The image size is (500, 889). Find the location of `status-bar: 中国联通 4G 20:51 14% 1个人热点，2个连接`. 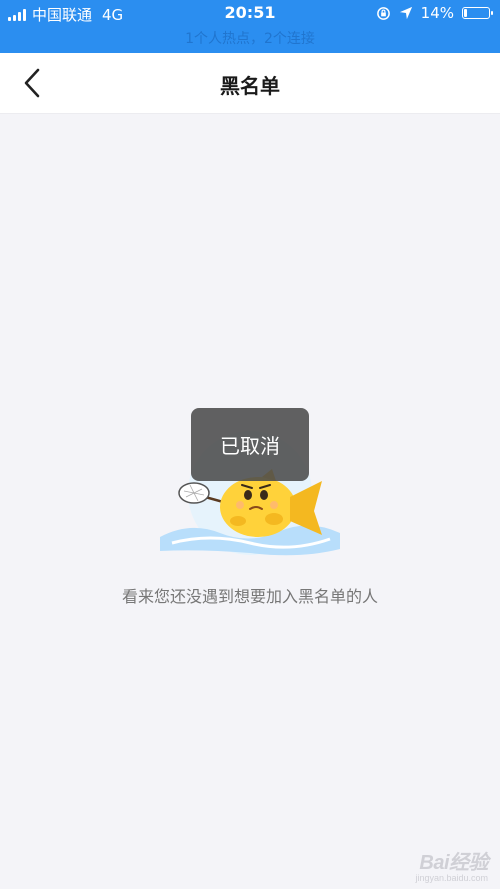

status-bar: 中国联通 4G 20:51 14% 1个人热点，2个连接 is located at coordinates (250, 26).